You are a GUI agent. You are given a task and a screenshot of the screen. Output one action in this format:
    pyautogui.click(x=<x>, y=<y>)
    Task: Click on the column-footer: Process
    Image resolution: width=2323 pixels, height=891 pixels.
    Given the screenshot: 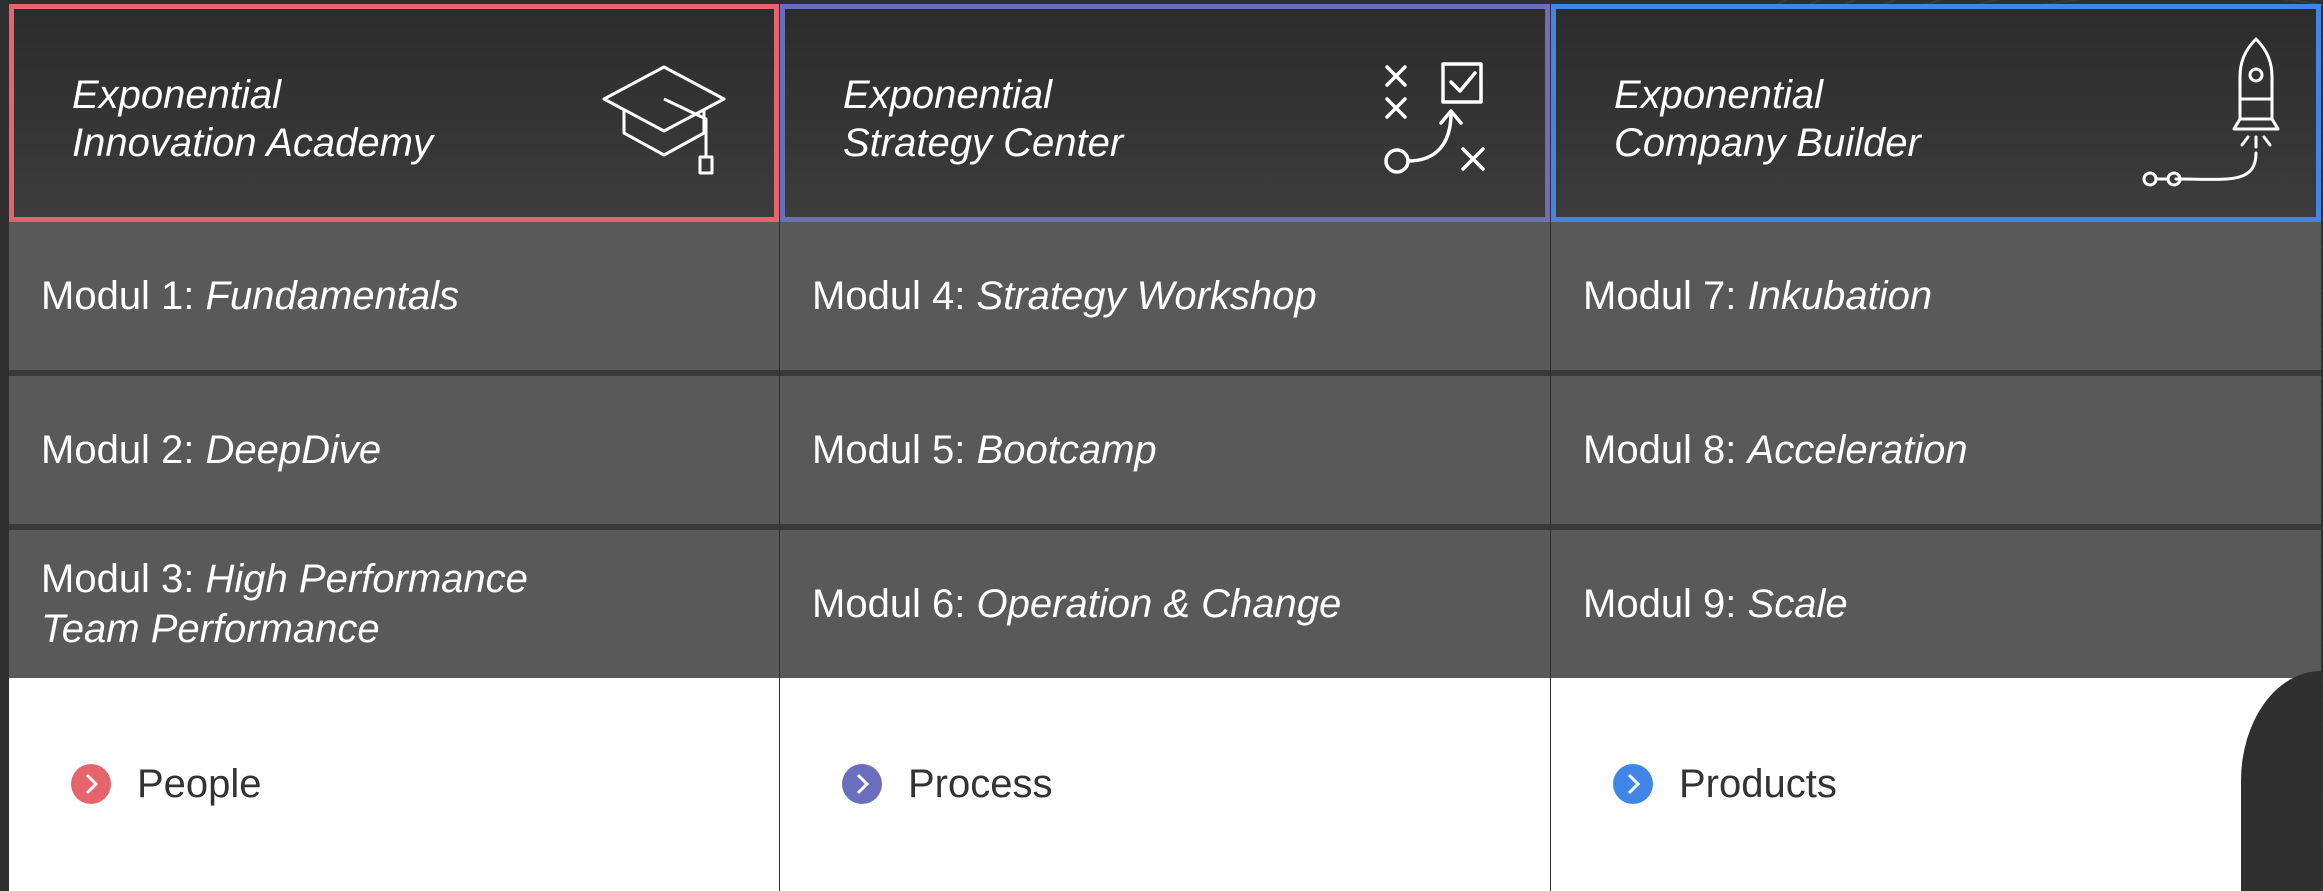 What is the action you would take?
    pyautogui.click(x=1165, y=784)
    